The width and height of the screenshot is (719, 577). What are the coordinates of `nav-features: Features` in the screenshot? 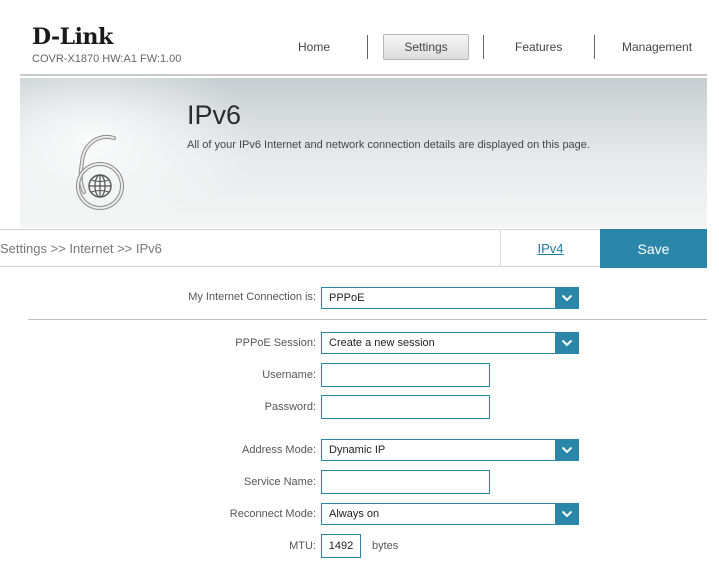 It's located at (538, 47).